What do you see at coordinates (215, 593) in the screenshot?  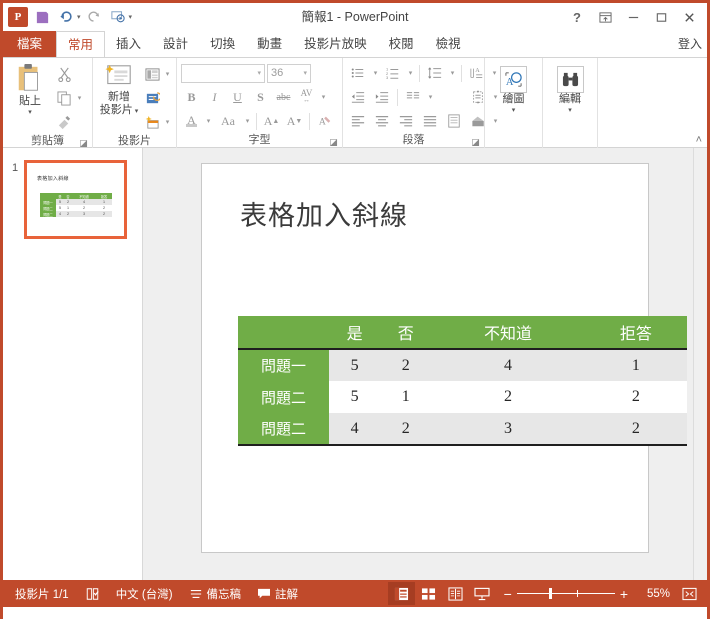 I see `notes-button: 備忘稿` at bounding box center [215, 593].